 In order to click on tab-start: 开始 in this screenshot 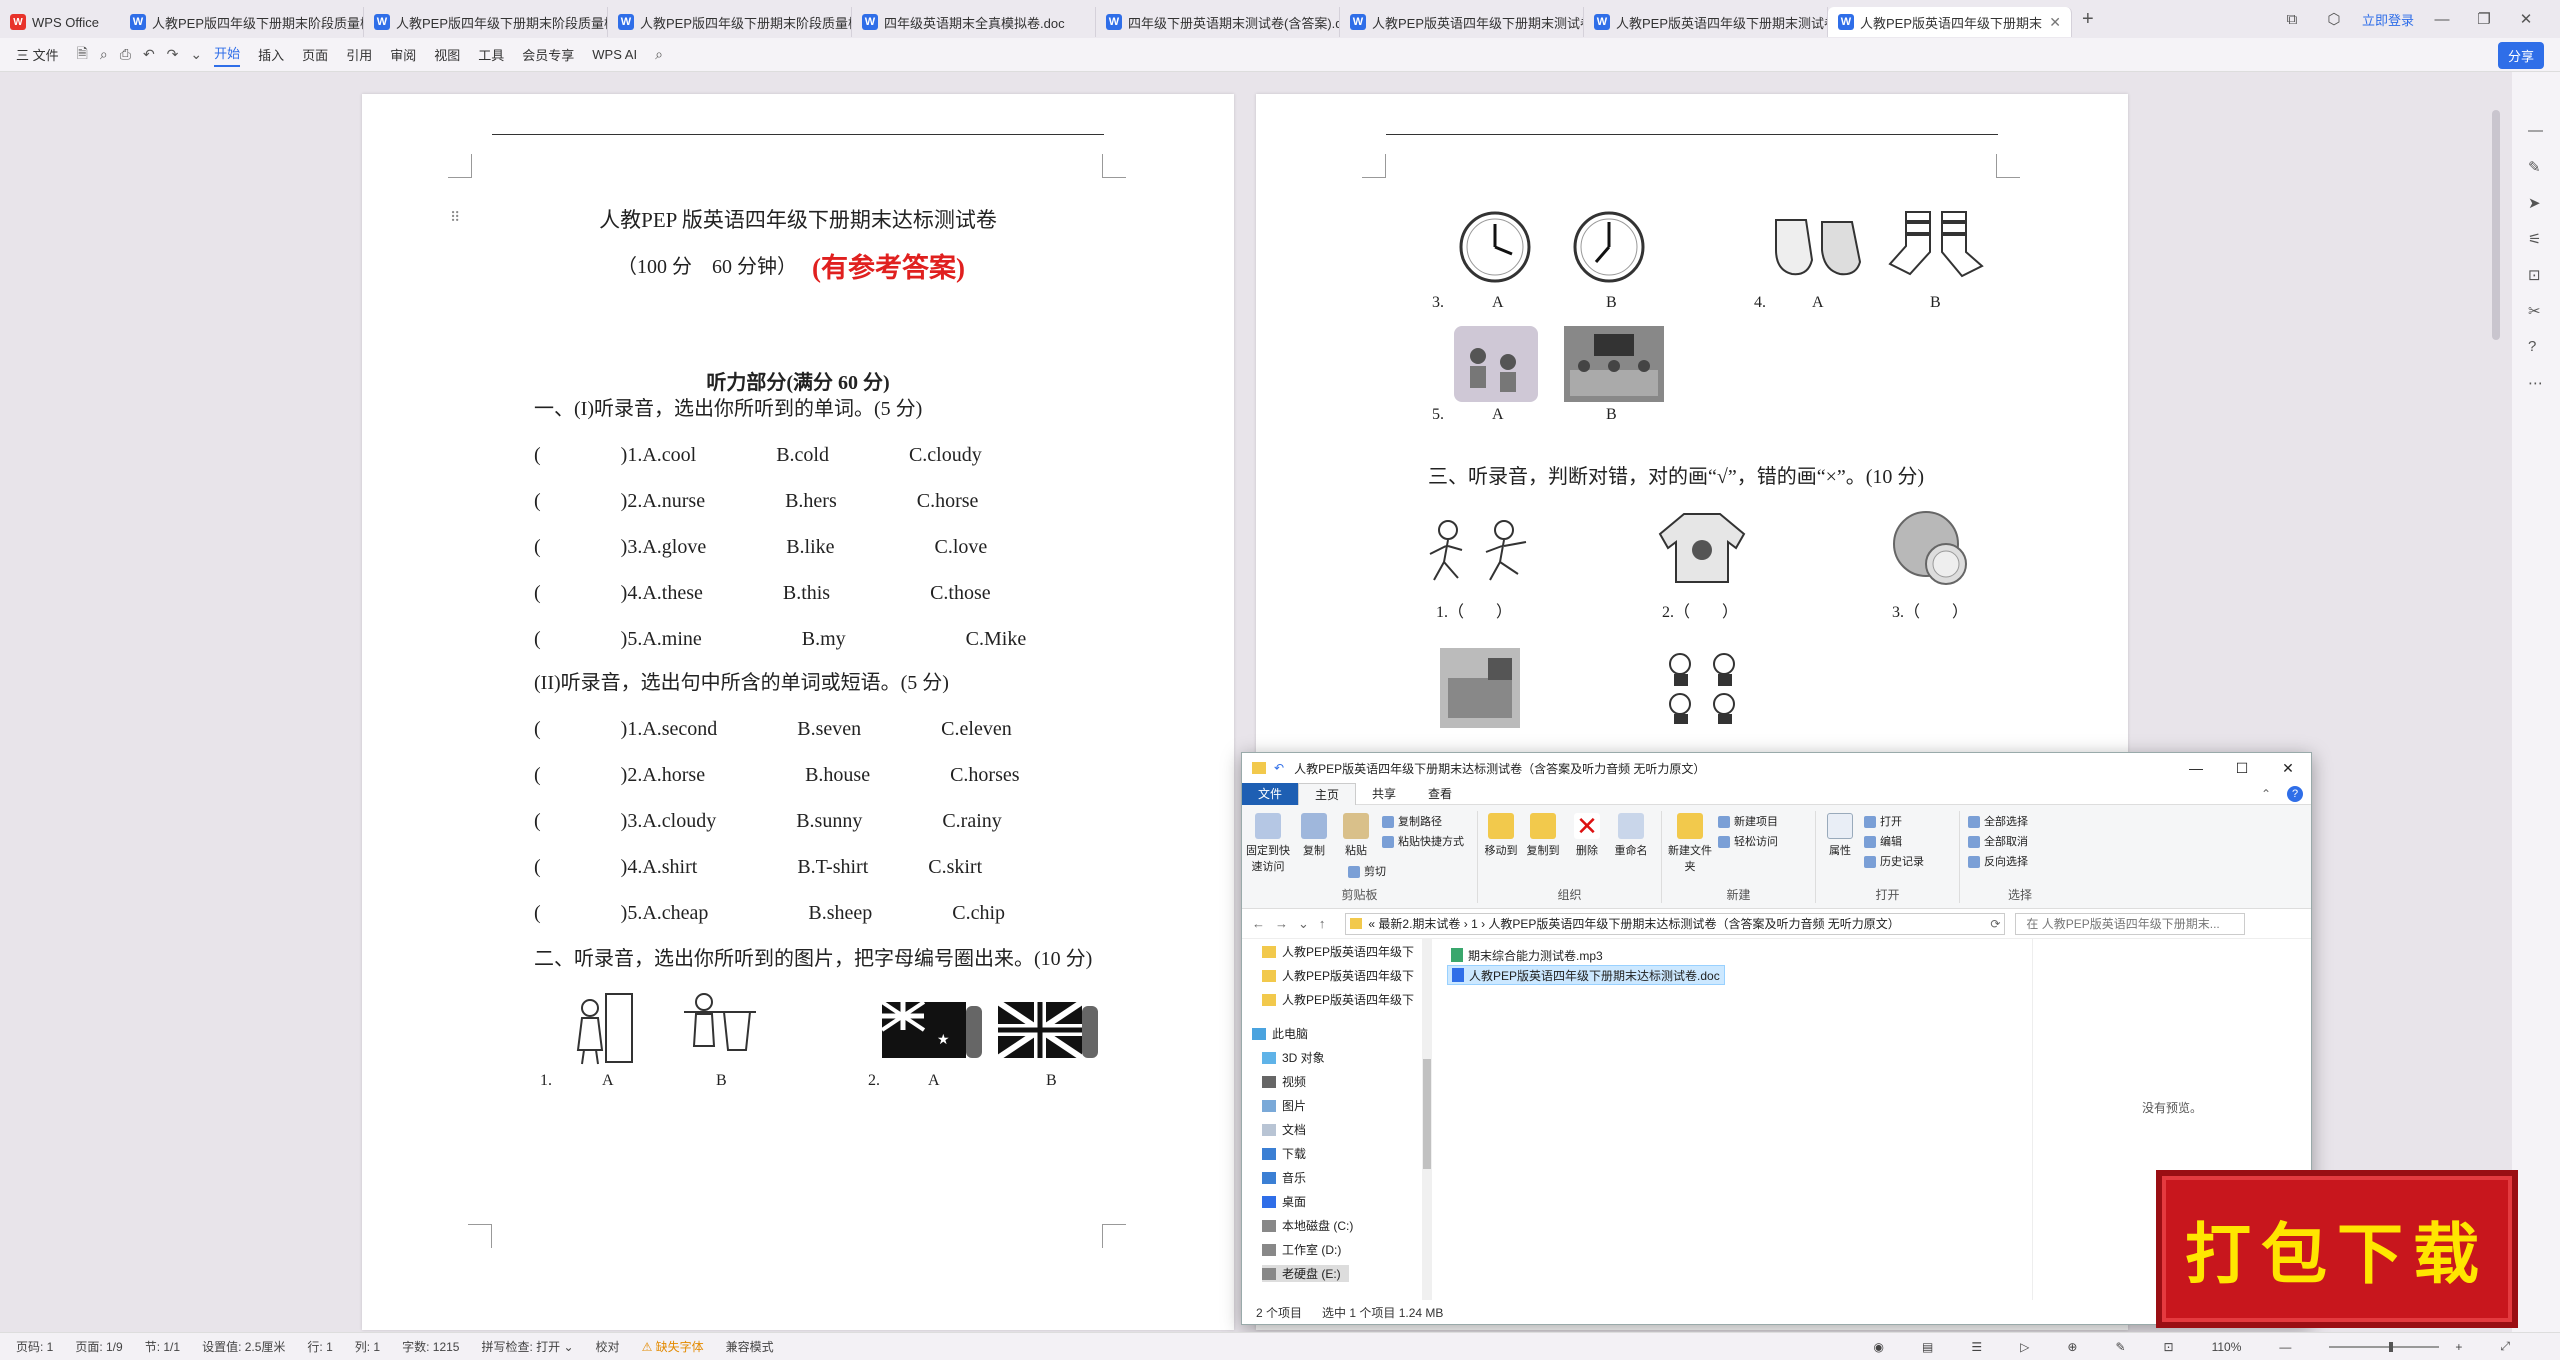, I will do `click(227, 55)`.